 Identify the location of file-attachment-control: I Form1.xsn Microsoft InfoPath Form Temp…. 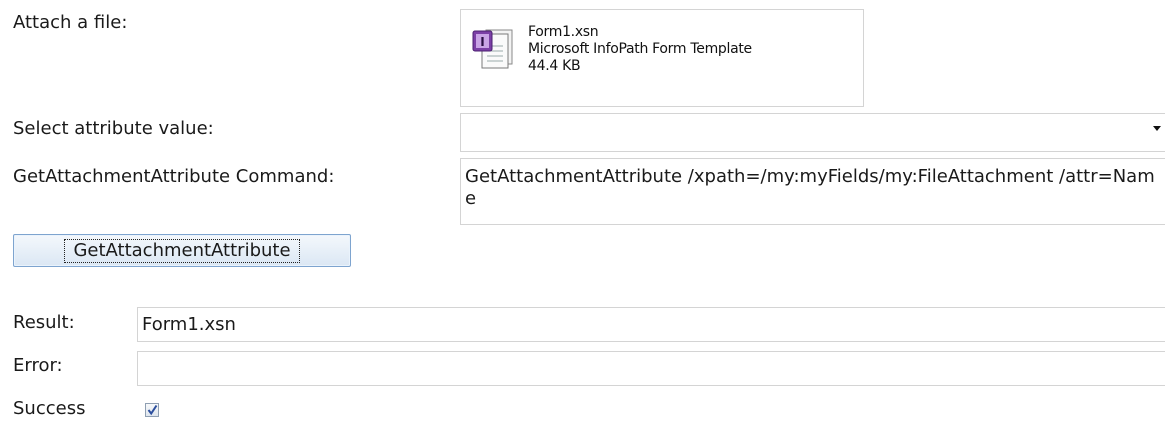
(662, 58).